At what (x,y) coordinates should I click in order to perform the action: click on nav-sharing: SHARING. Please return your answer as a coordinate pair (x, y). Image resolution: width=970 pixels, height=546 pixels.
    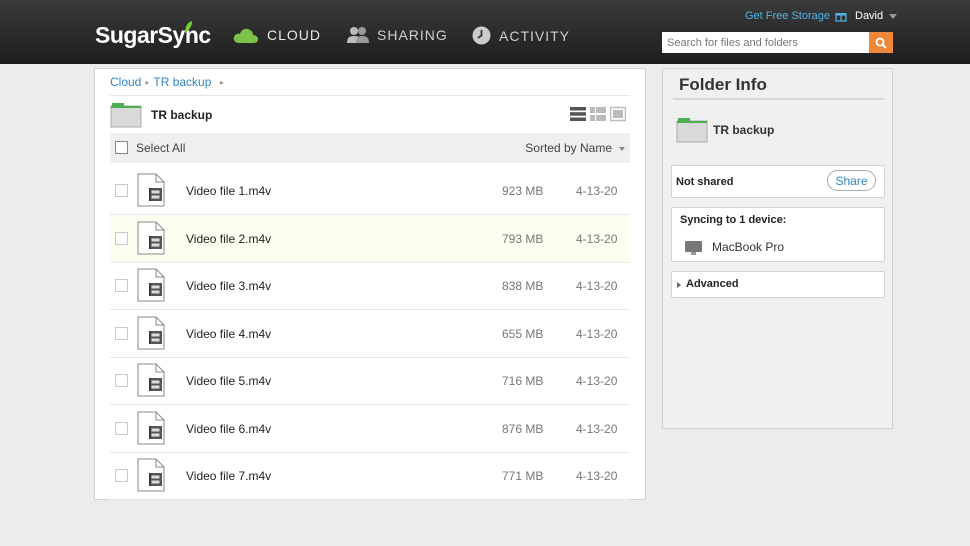
    Looking at the image, I should click on (397, 35).